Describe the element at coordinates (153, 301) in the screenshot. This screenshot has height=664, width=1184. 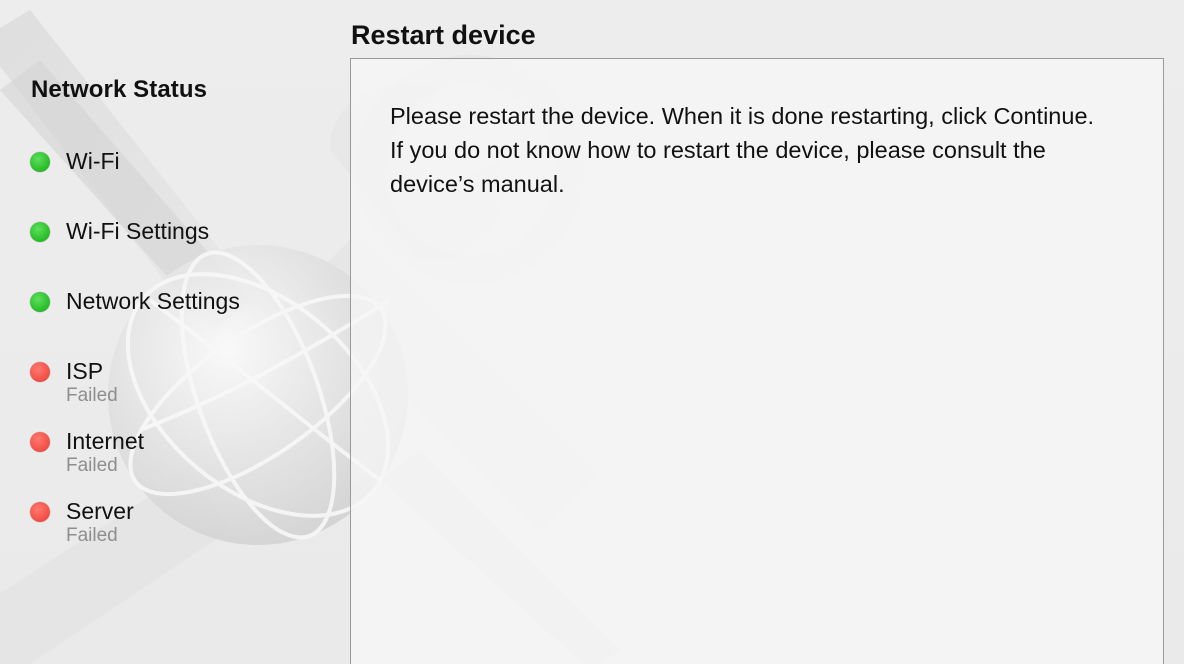
I see `status-label: Network Settings` at that location.